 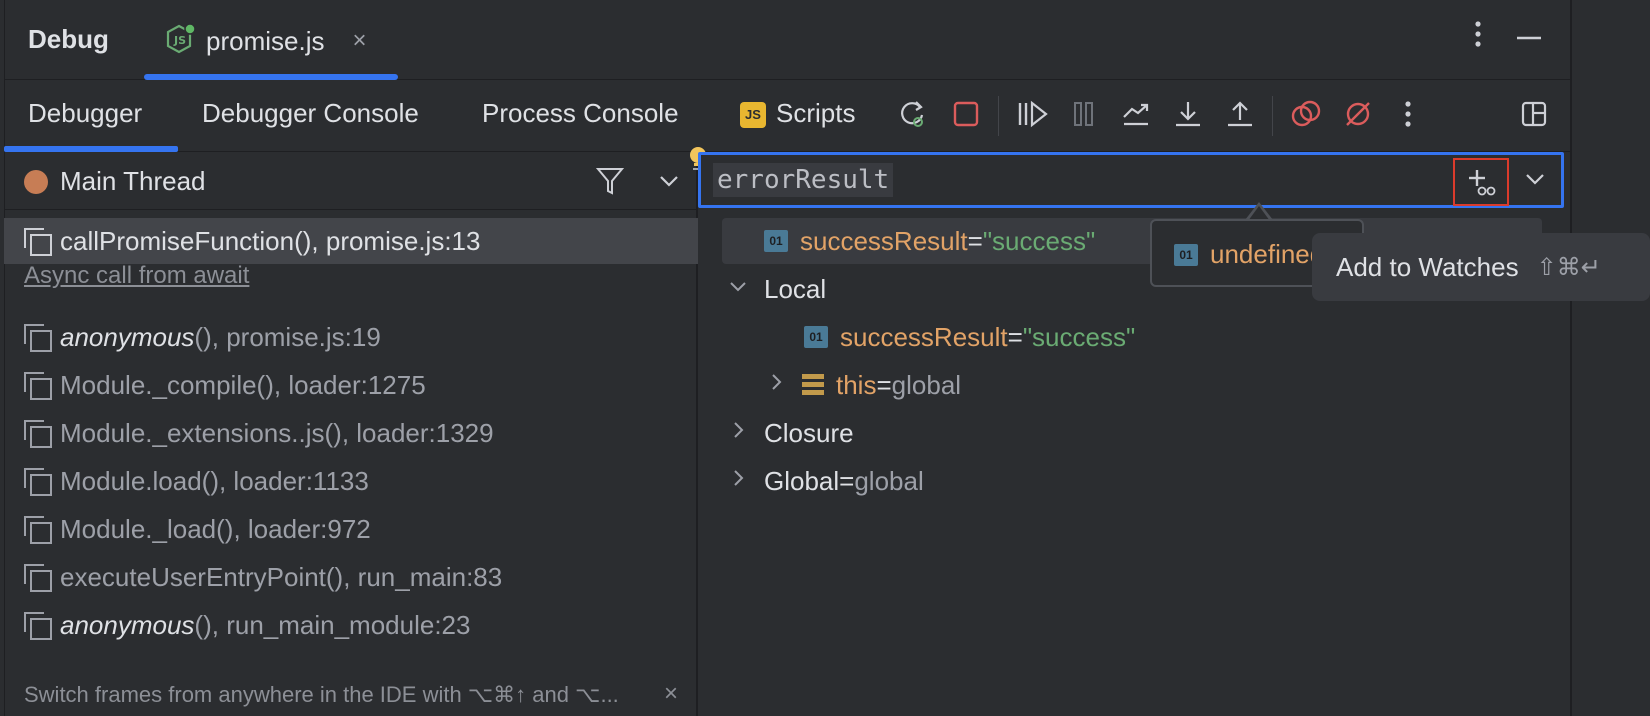 I want to click on add-to-watches-tooltip: Add to Watches ⇧⌘↵, so click(x=1481, y=267).